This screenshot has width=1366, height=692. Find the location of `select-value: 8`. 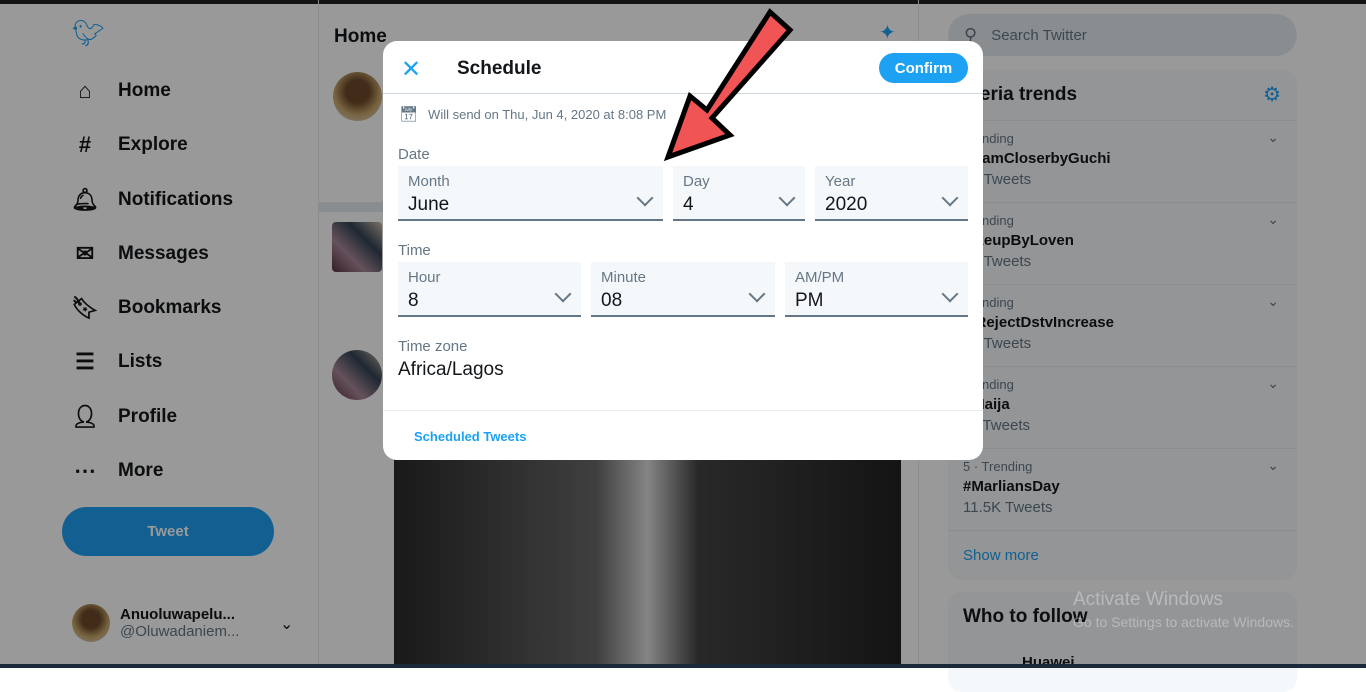

select-value: 8 is located at coordinates (413, 300).